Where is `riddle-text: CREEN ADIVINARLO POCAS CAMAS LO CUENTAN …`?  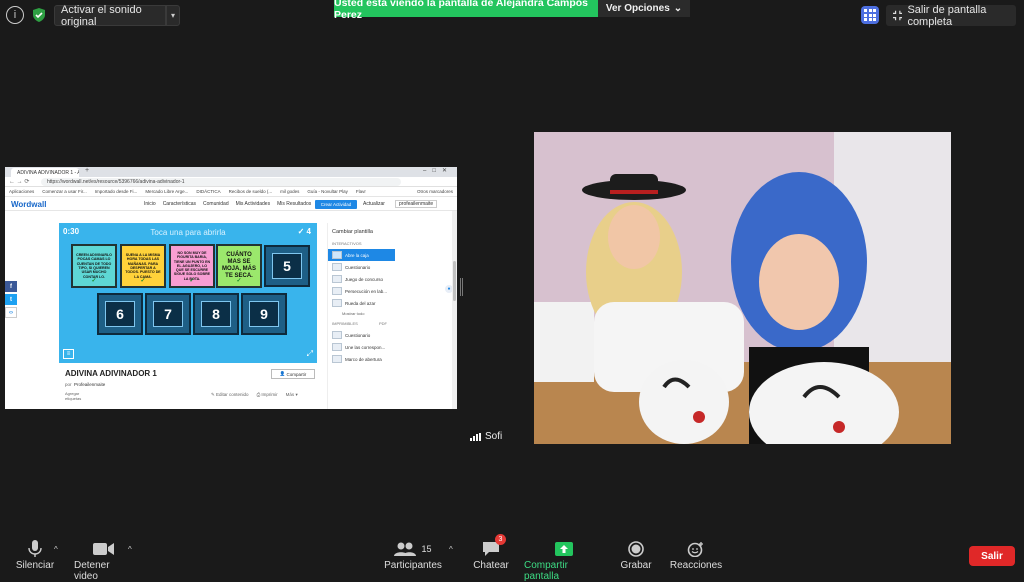
riddle-text: CREEN ADIVINARLO POCAS CAMAS LO CUENTAN … is located at coordinates (94, 266).